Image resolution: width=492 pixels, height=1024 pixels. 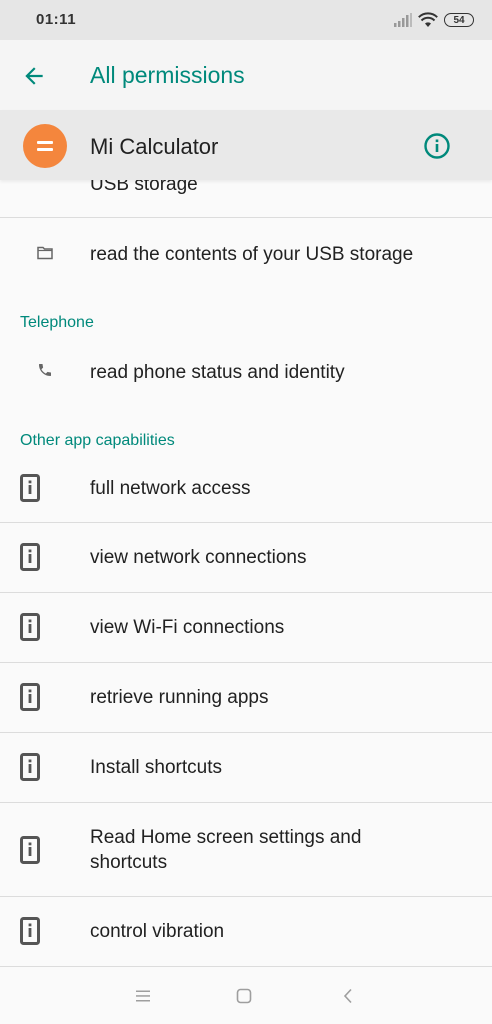 I want to click on home-button, so click(x=244, y=996).